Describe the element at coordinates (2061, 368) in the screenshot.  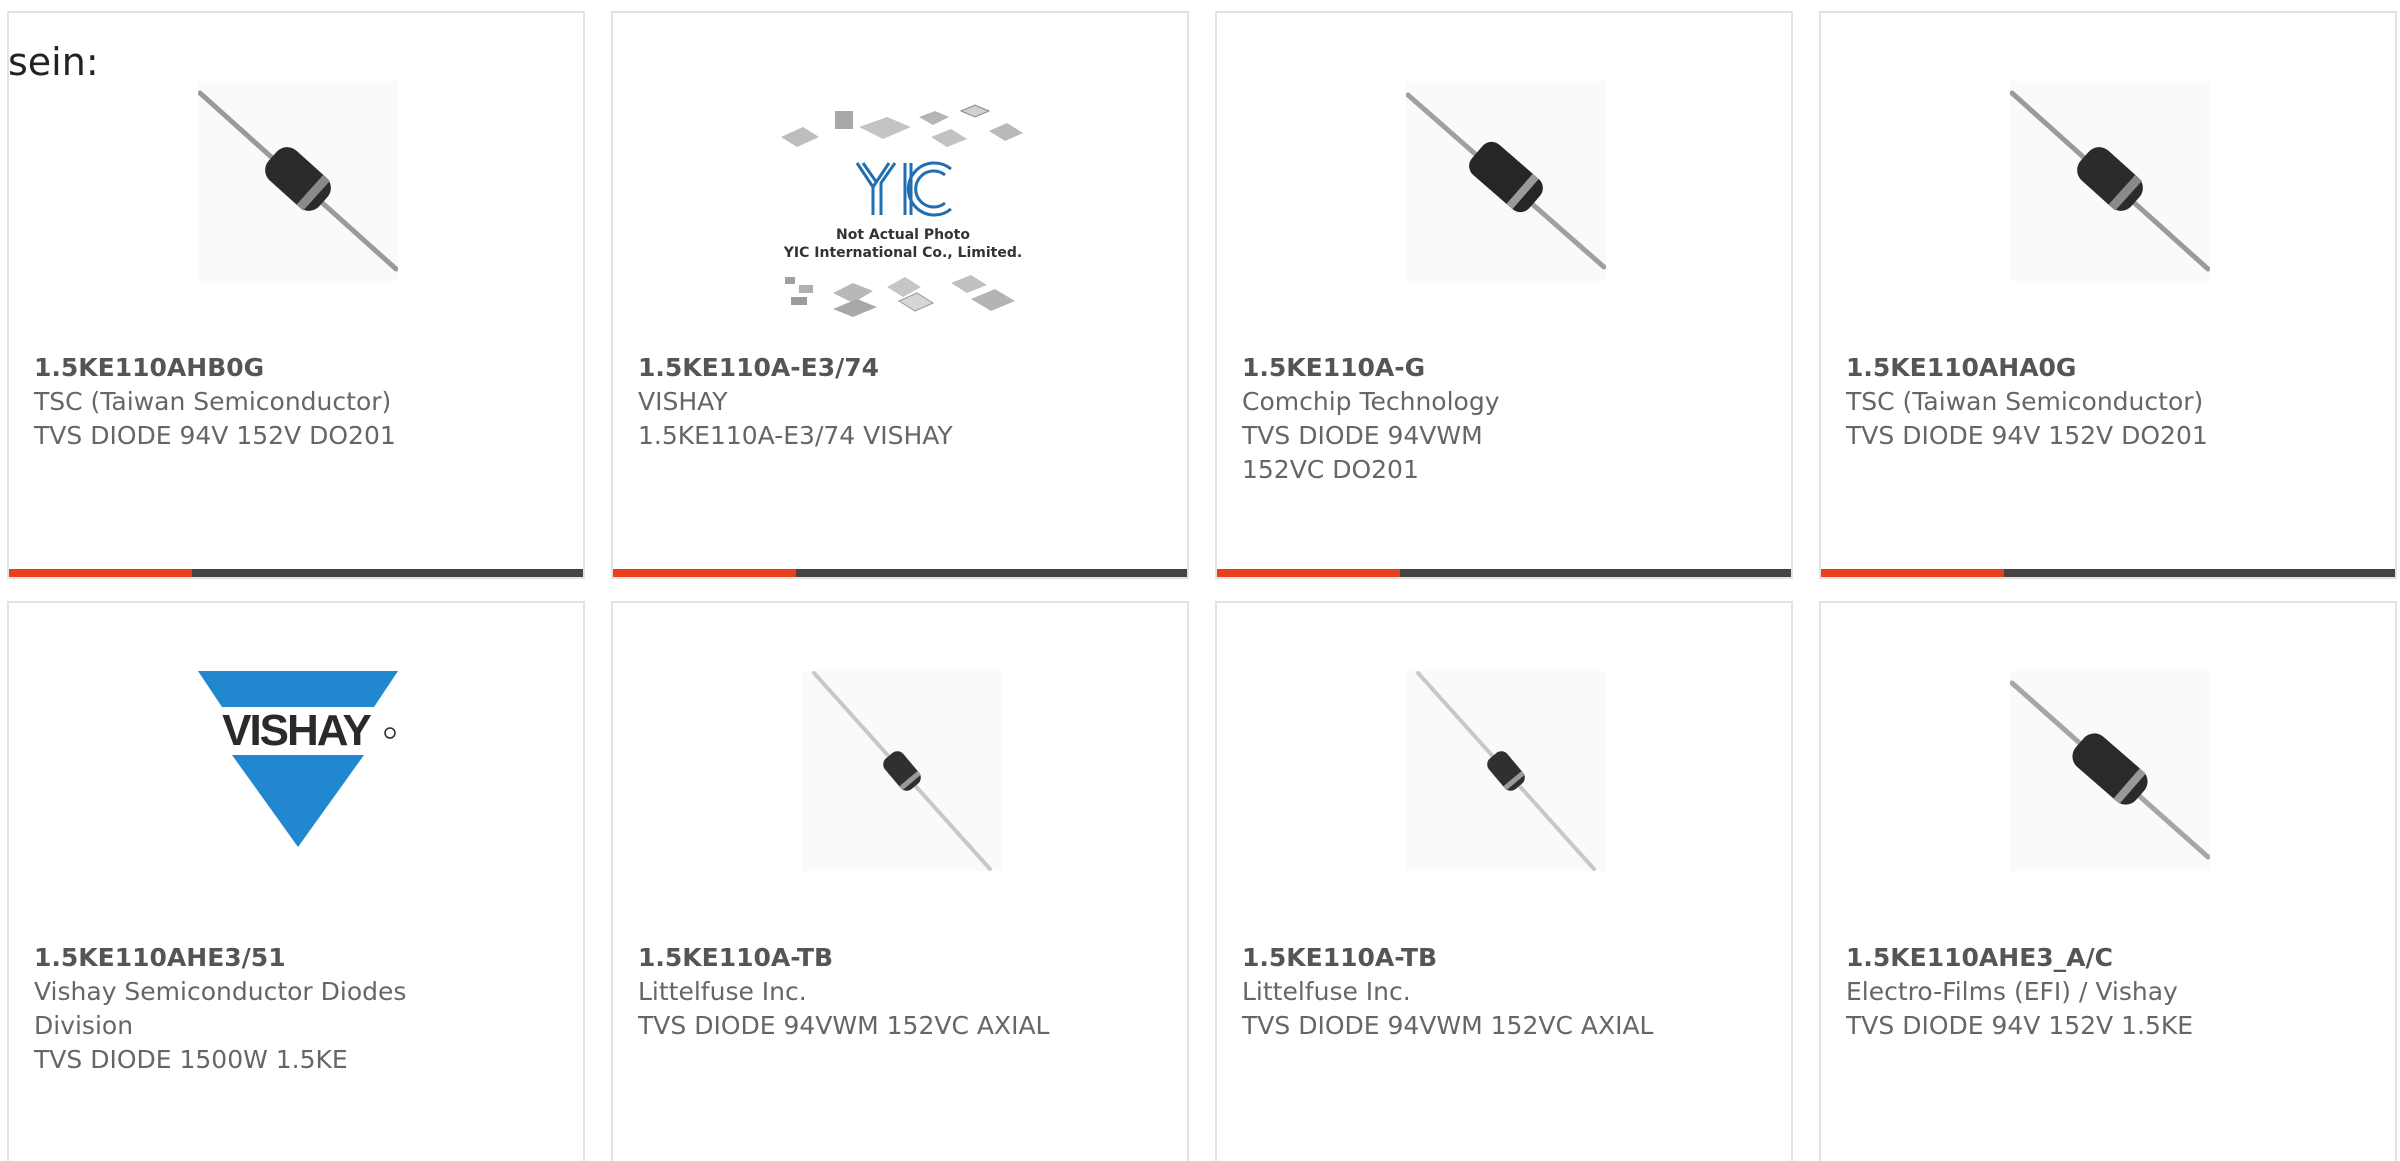
I see `part-number-link: 1.5KE110AHA0G` at that location.